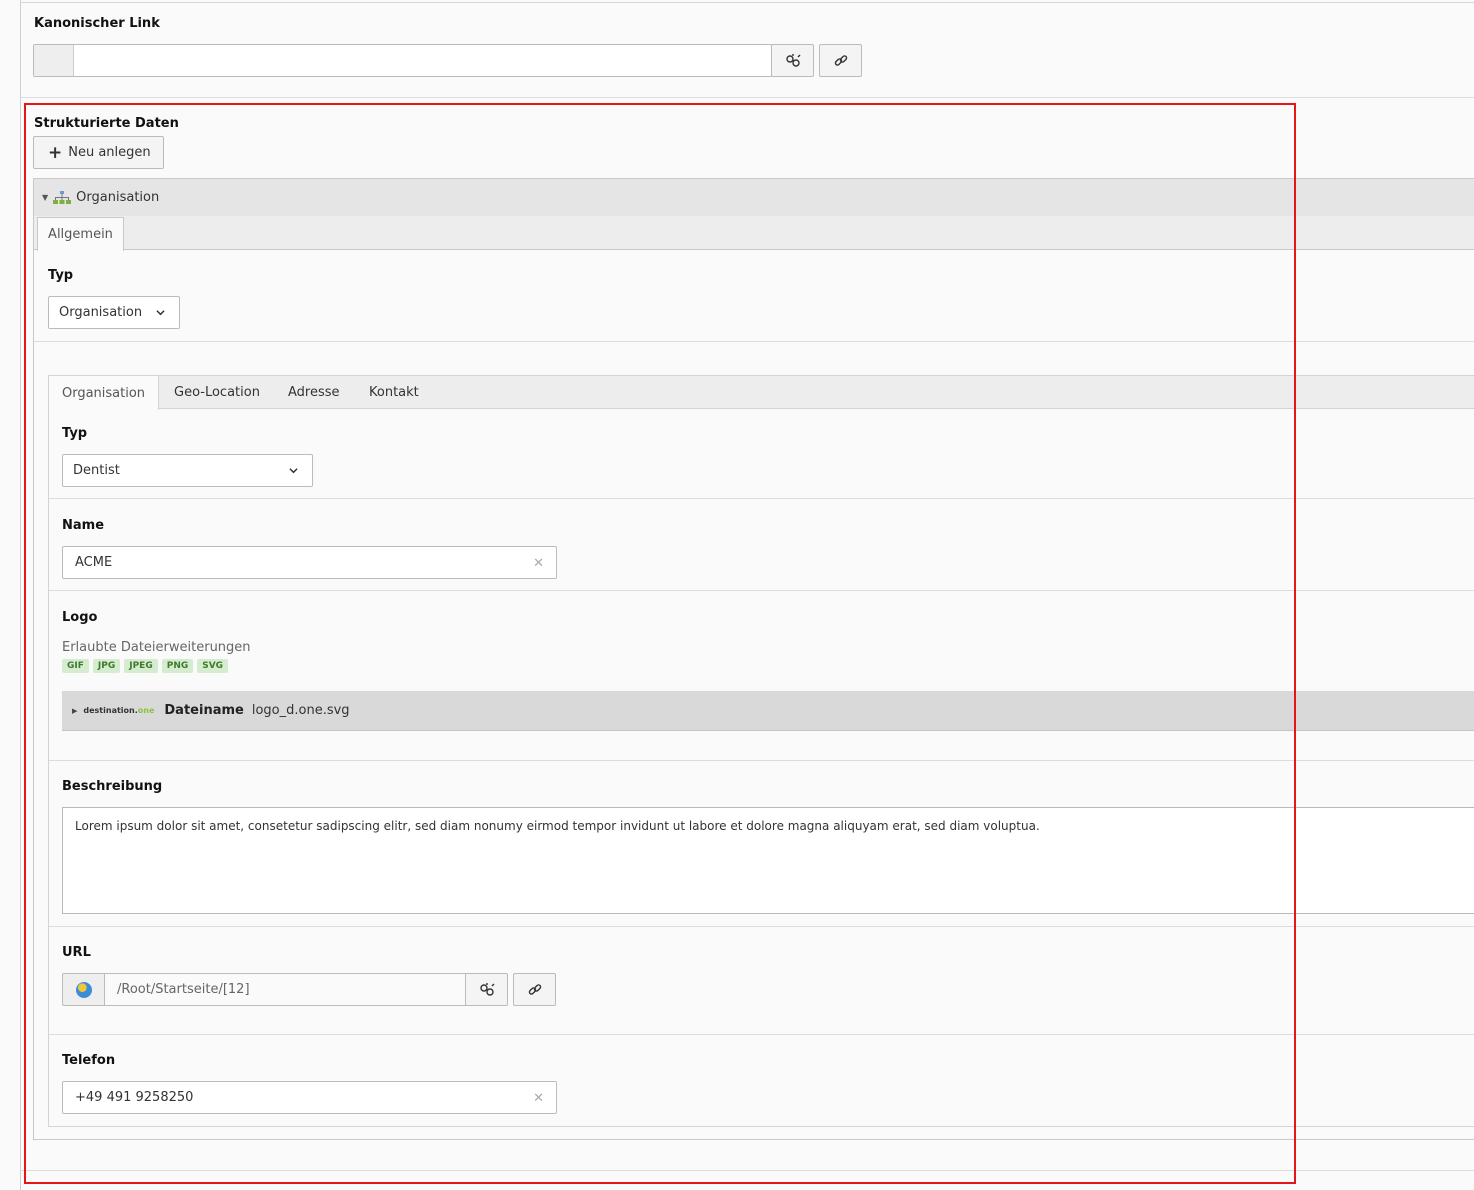  I want to click on file-thumbnail: destination.one, so click(119, 710).